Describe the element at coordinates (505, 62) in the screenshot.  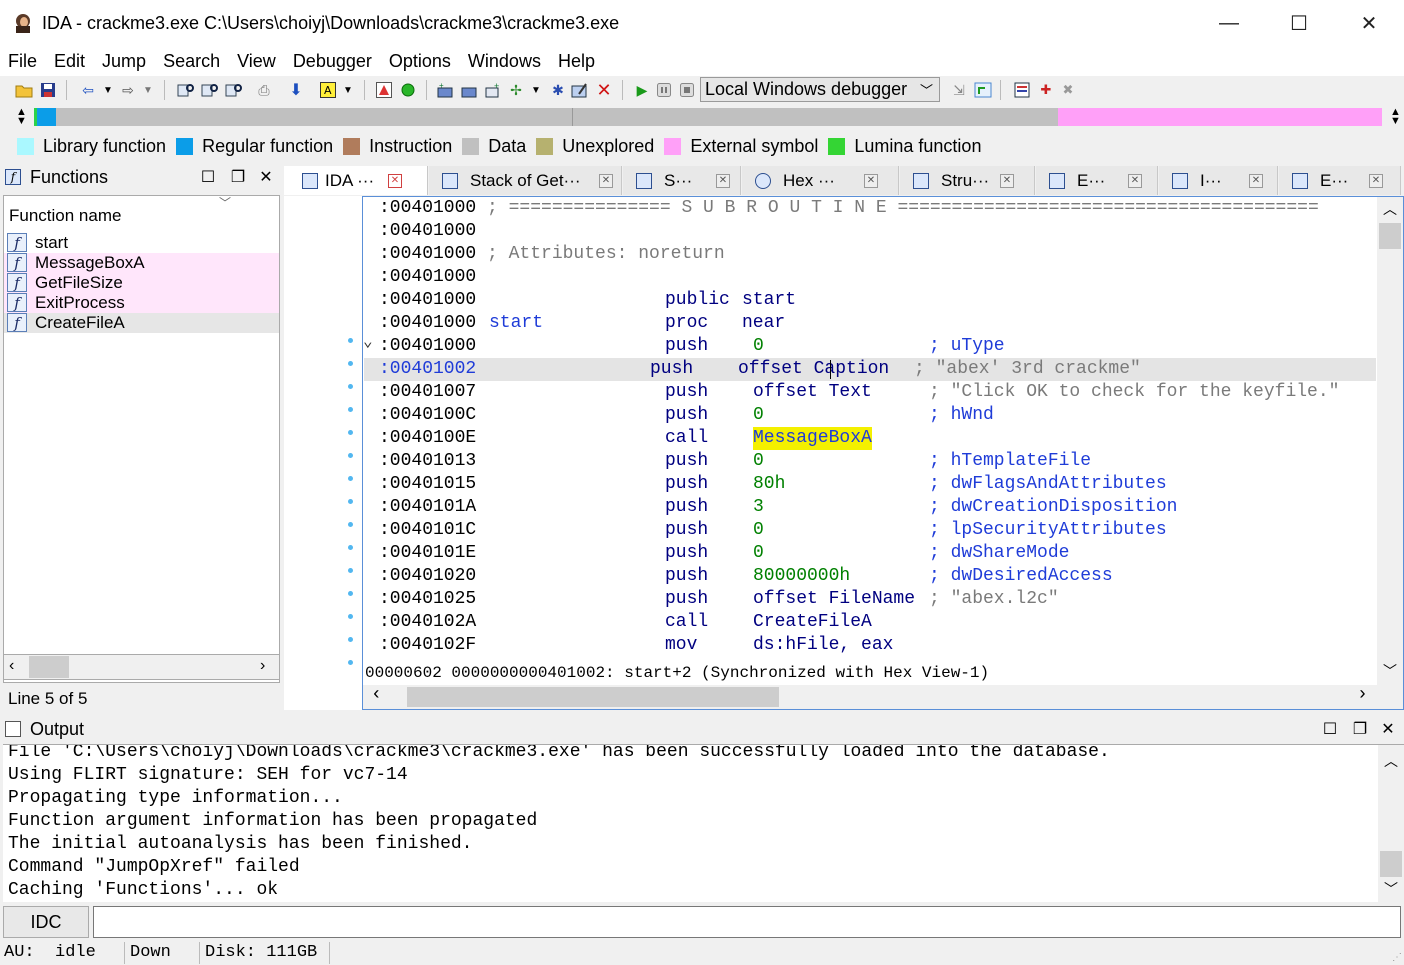
I see `menu-windows: Windows` at that location.